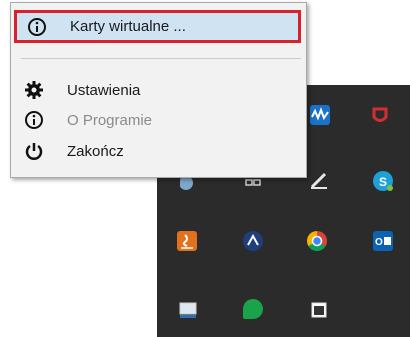 This screenshot has height=337, width=410. What do you see at coordinates (161, 58) in the screenshot?
I see `menu-separator` at bounding box center [161, 58].